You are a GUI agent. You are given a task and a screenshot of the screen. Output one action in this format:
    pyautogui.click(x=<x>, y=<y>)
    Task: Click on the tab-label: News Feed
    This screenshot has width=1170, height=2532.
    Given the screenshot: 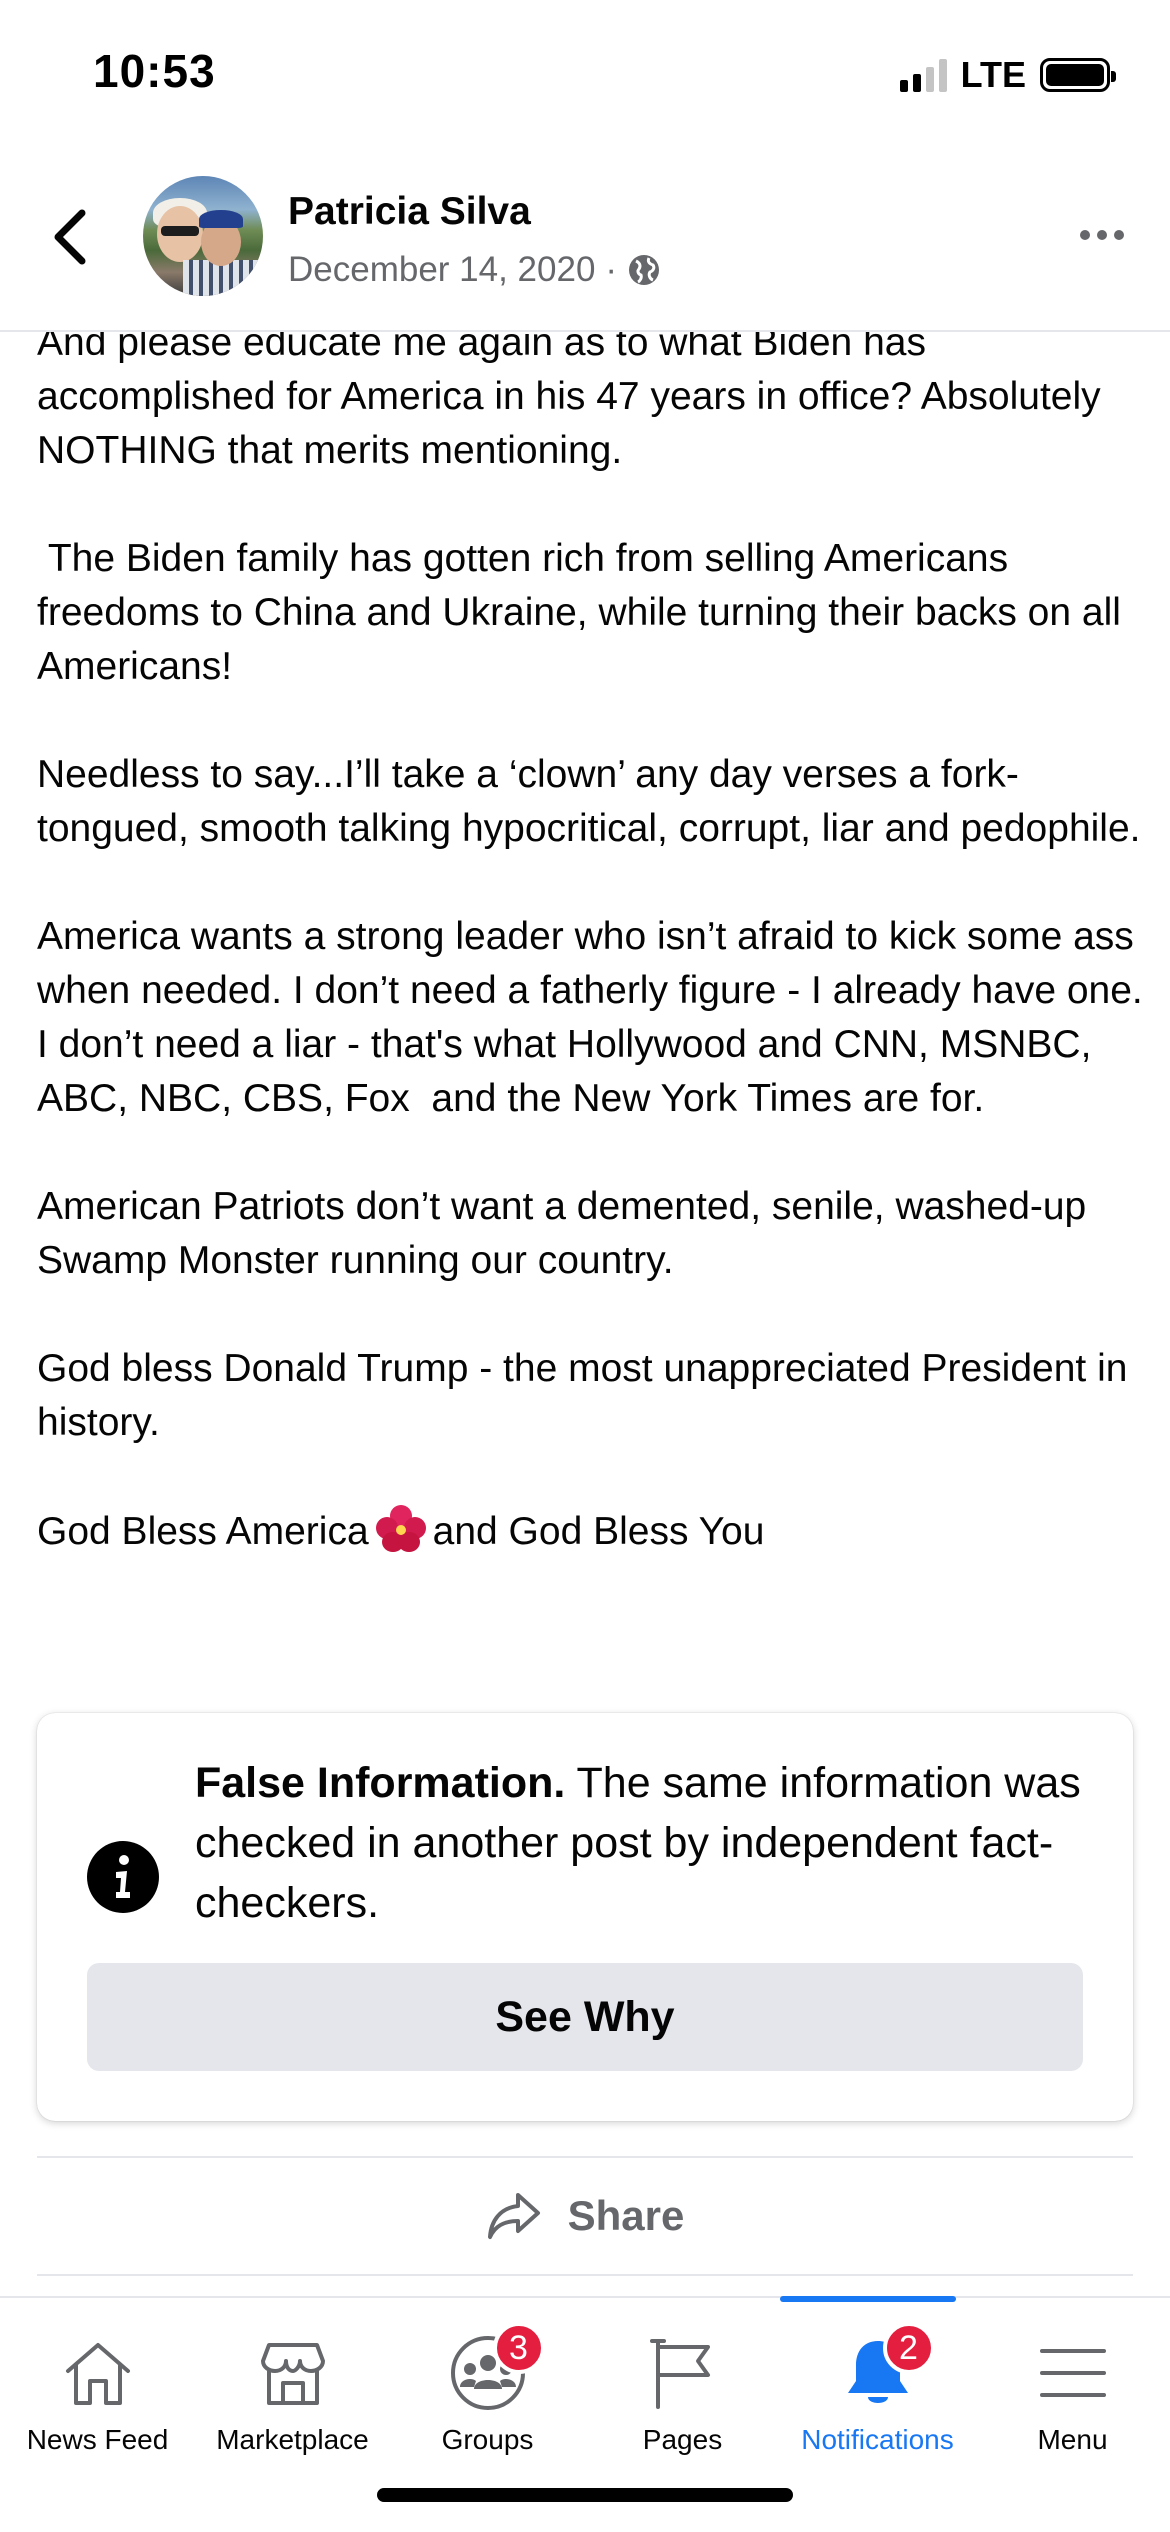 What is the action you would take?
    pyautogui.click(x=97, y=2439)
    